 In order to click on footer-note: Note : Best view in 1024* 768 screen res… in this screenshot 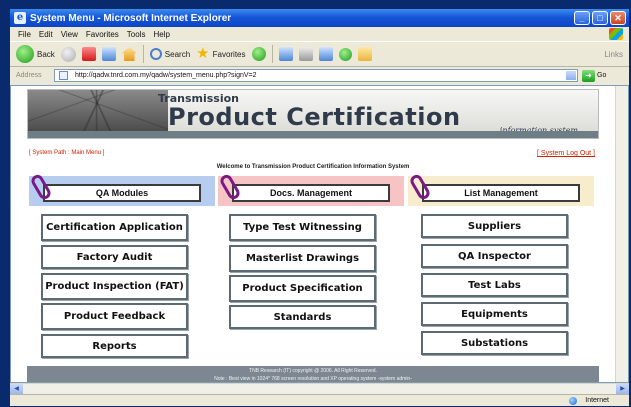, I will do `click(313, 379)`.